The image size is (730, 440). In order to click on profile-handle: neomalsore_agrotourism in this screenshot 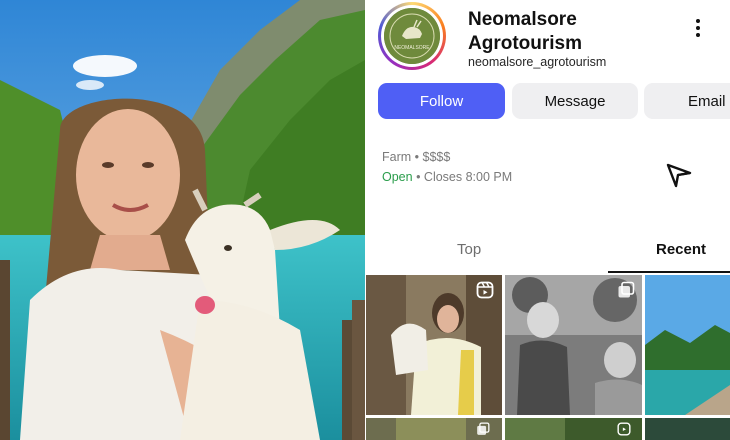, I will do `click(537, 62)`.